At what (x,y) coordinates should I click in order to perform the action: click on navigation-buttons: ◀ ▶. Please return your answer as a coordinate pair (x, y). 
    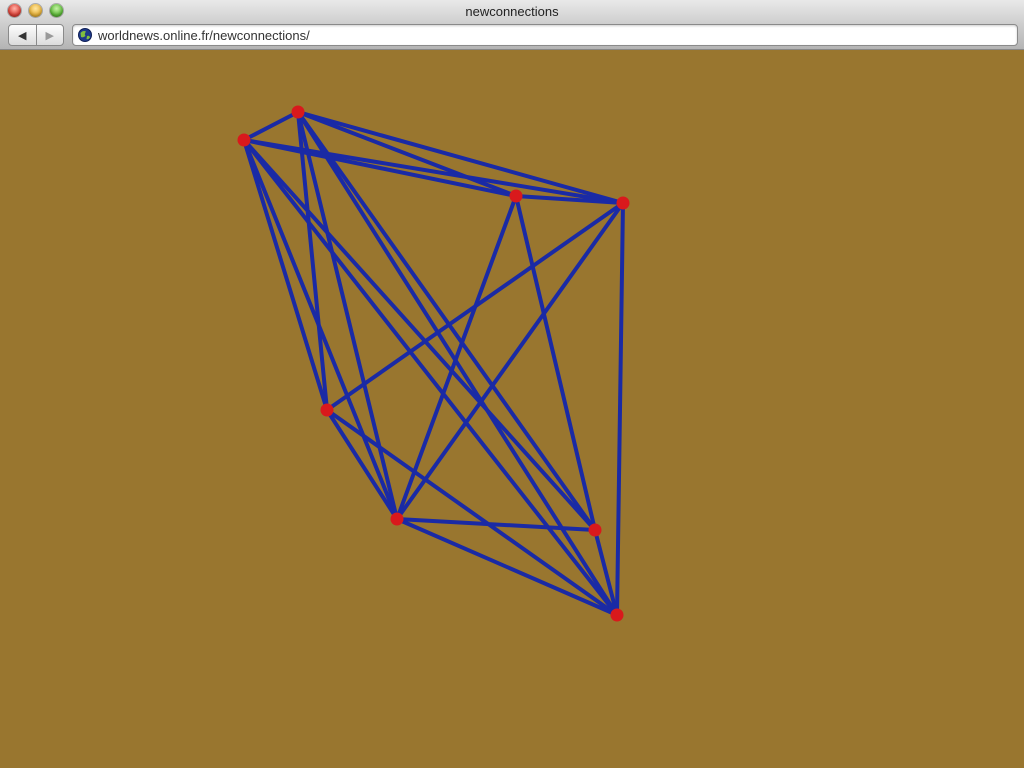
    Looking at the image, I should click on (36, 35).